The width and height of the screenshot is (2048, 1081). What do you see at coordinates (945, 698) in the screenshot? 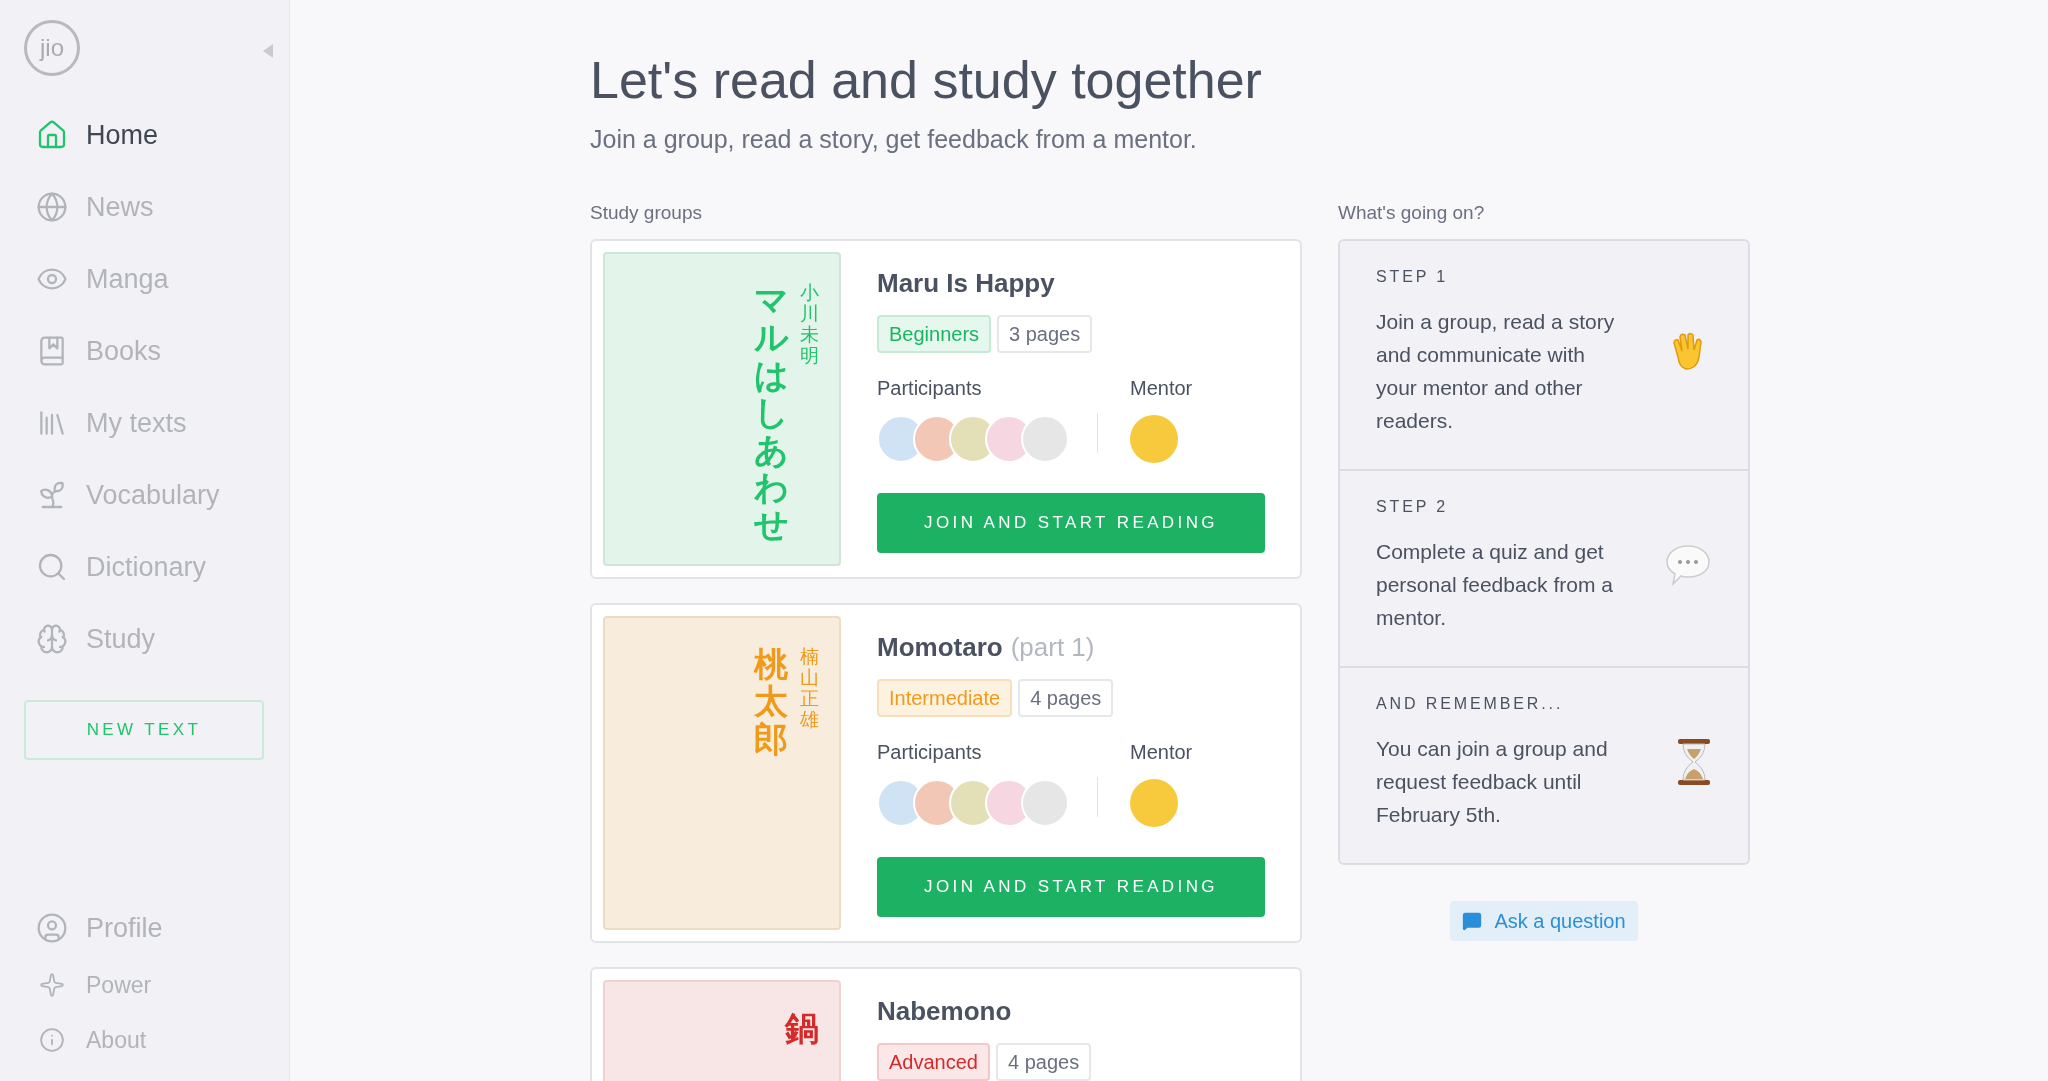
I see `level-tag: Intermediate` at bounding box center [945, 698].